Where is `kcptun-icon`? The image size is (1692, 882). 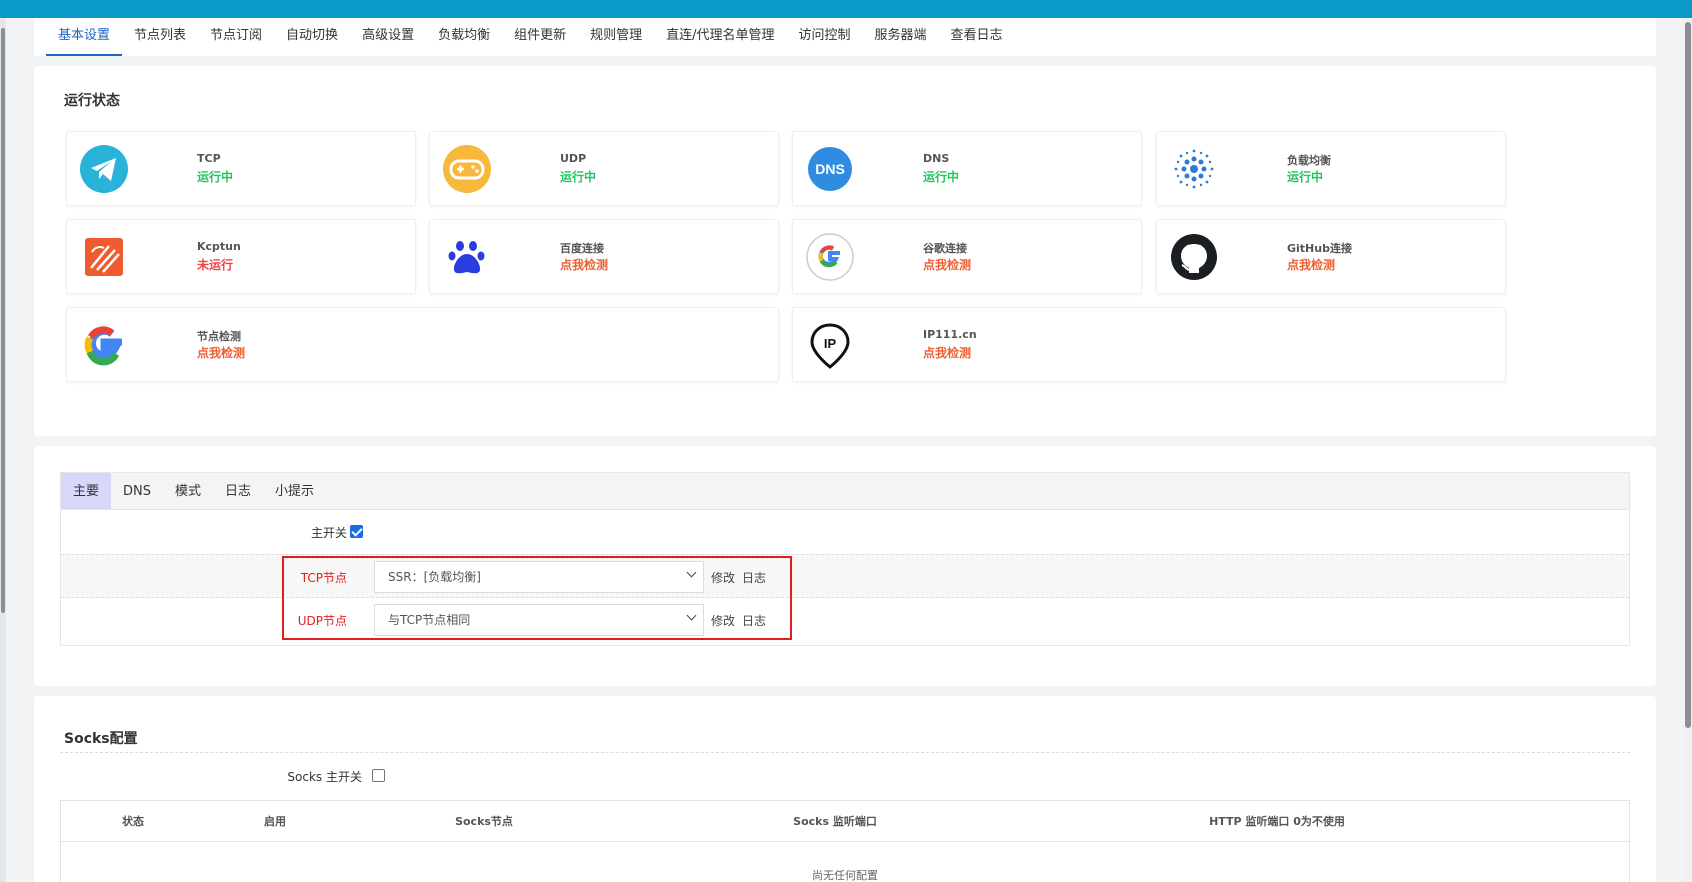 kcptun-icon is located at coordinates (104, 257).